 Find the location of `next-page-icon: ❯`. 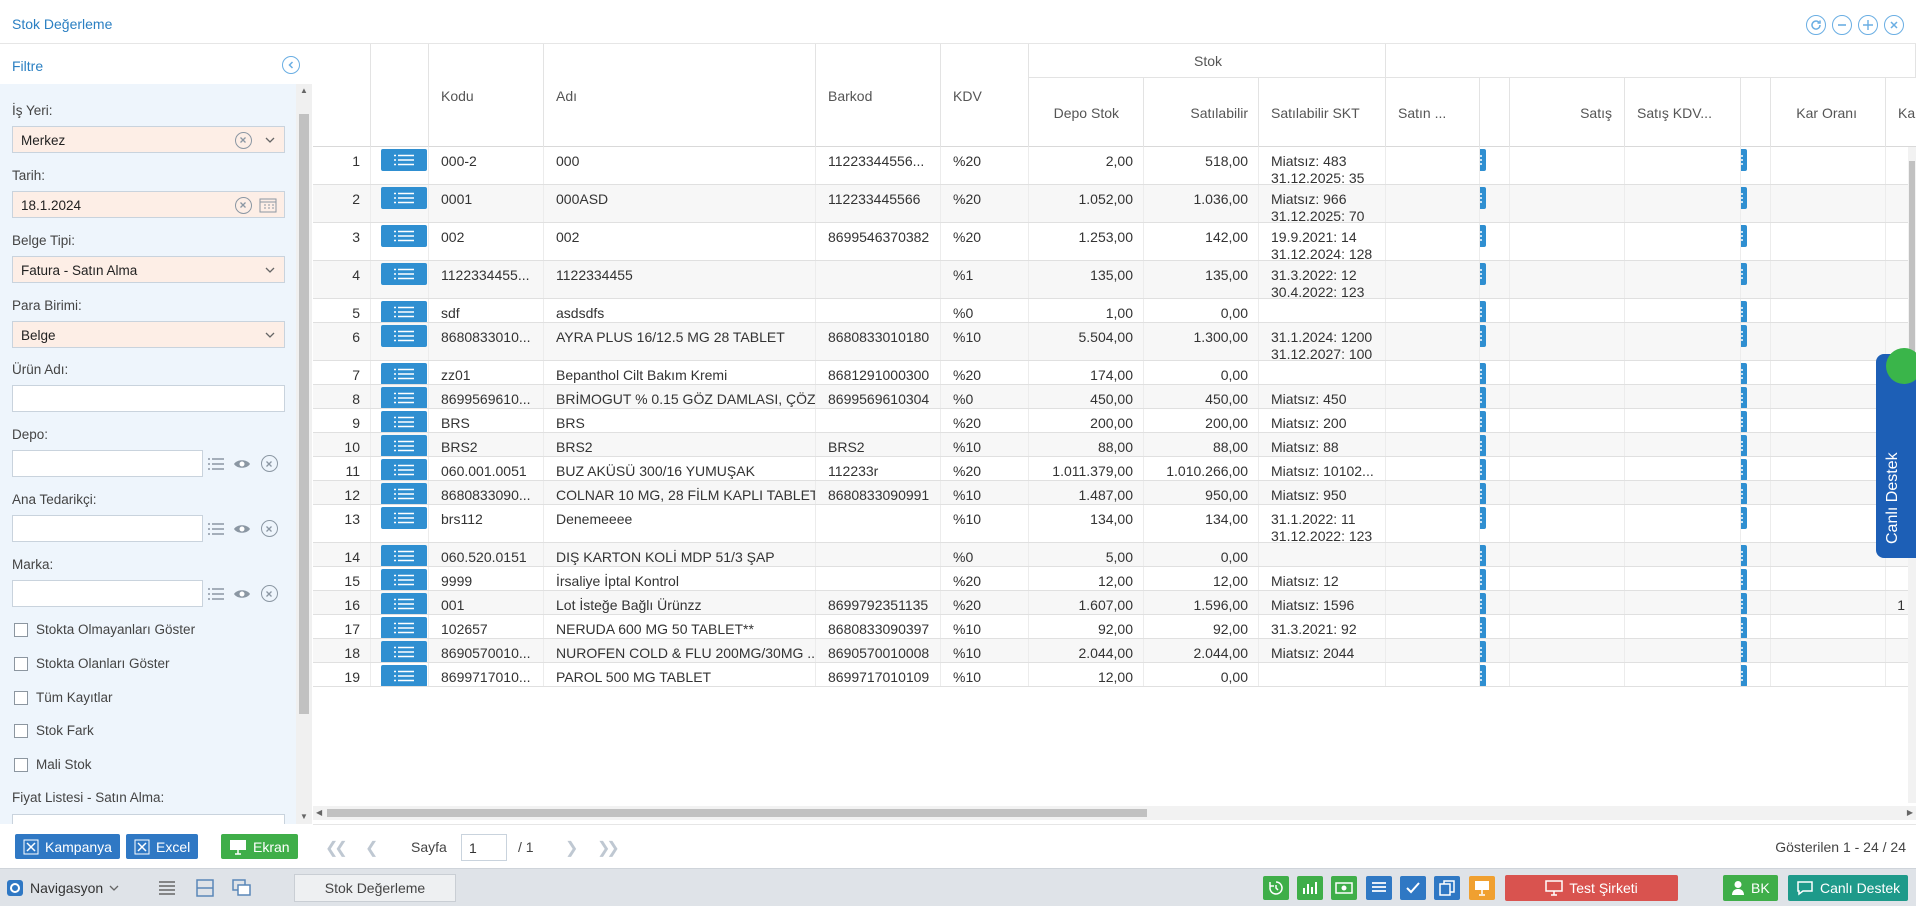

next-page-icon: ❯ is located at coordinates (572, 848).